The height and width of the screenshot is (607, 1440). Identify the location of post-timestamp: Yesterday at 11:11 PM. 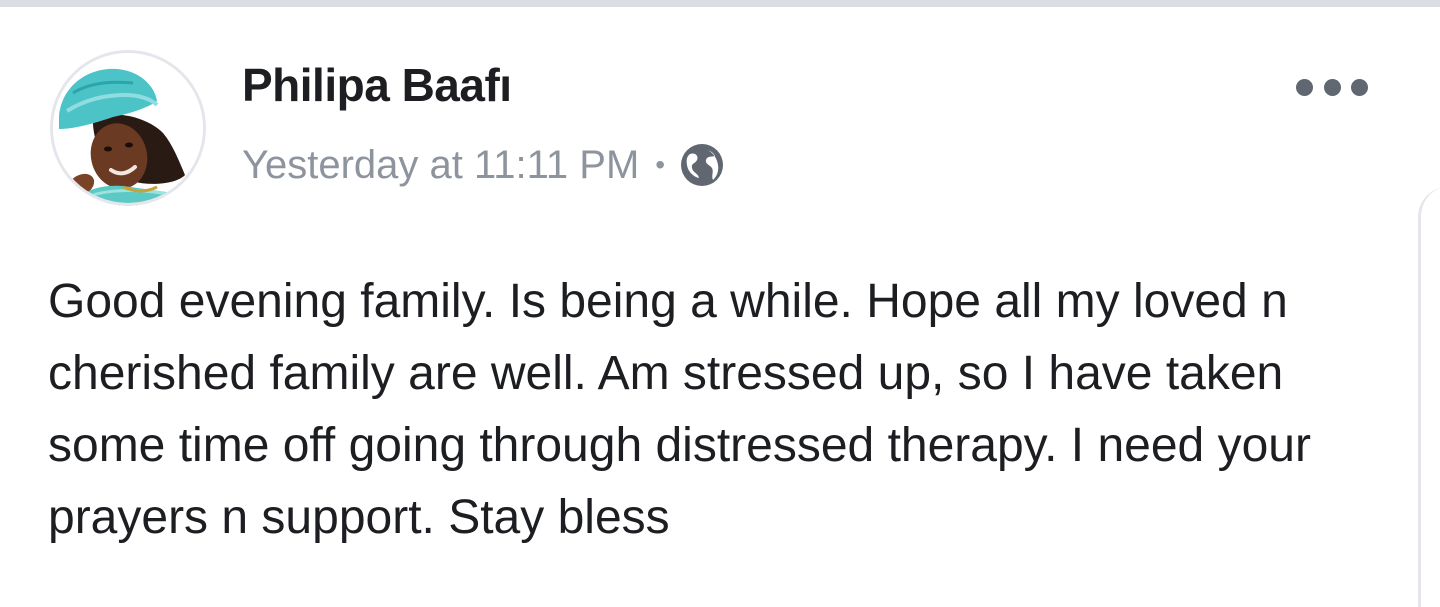
(440, 165).